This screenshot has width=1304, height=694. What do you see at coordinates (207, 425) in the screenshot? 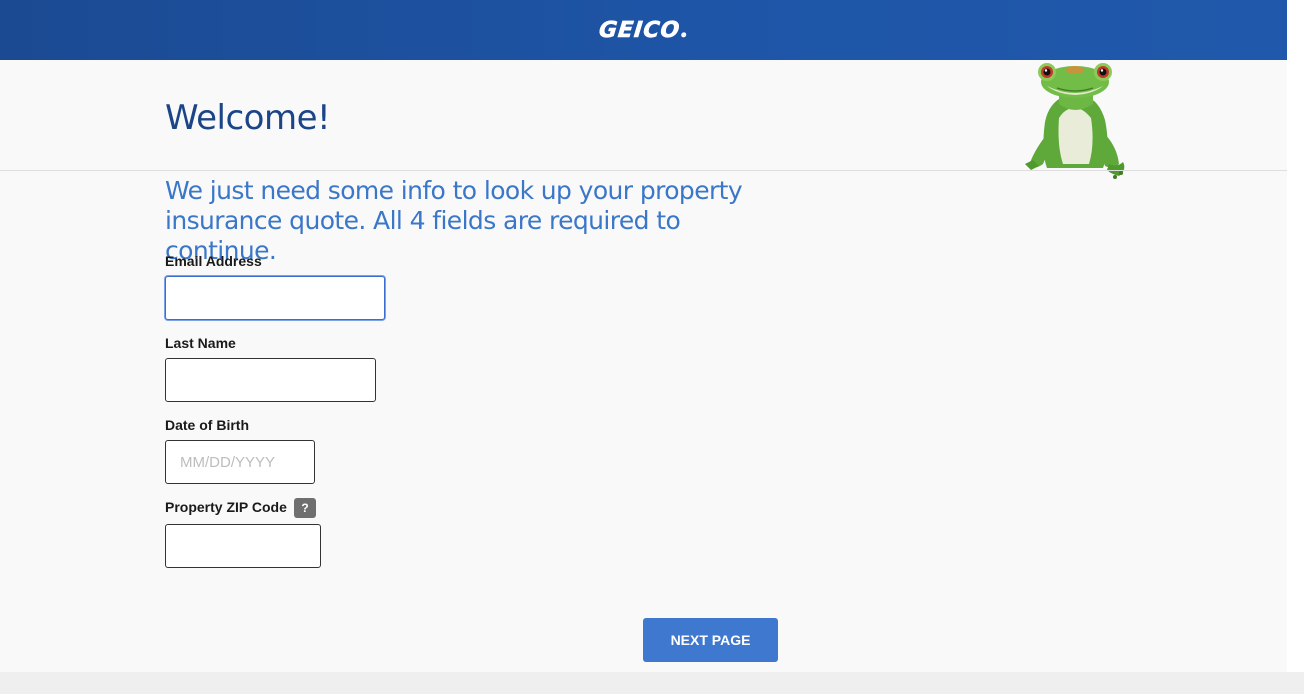
I see `date-of-birth-label: Date of Birth` at bounding box center [207, 425].